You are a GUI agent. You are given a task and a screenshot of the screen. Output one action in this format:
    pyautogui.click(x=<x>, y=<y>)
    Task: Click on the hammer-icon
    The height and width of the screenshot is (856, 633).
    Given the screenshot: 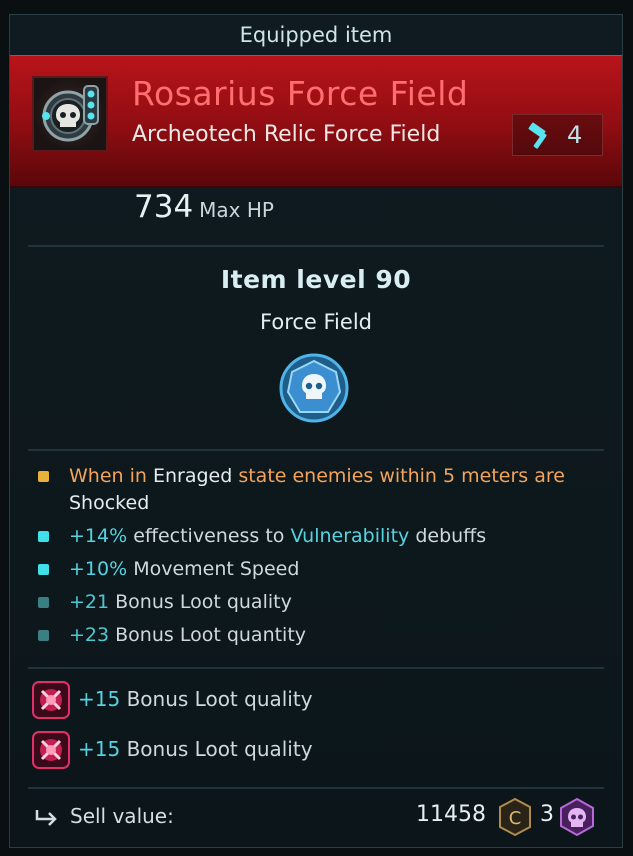 What is the action you would take?
    pyautogui.click(x=537, y=135)
    